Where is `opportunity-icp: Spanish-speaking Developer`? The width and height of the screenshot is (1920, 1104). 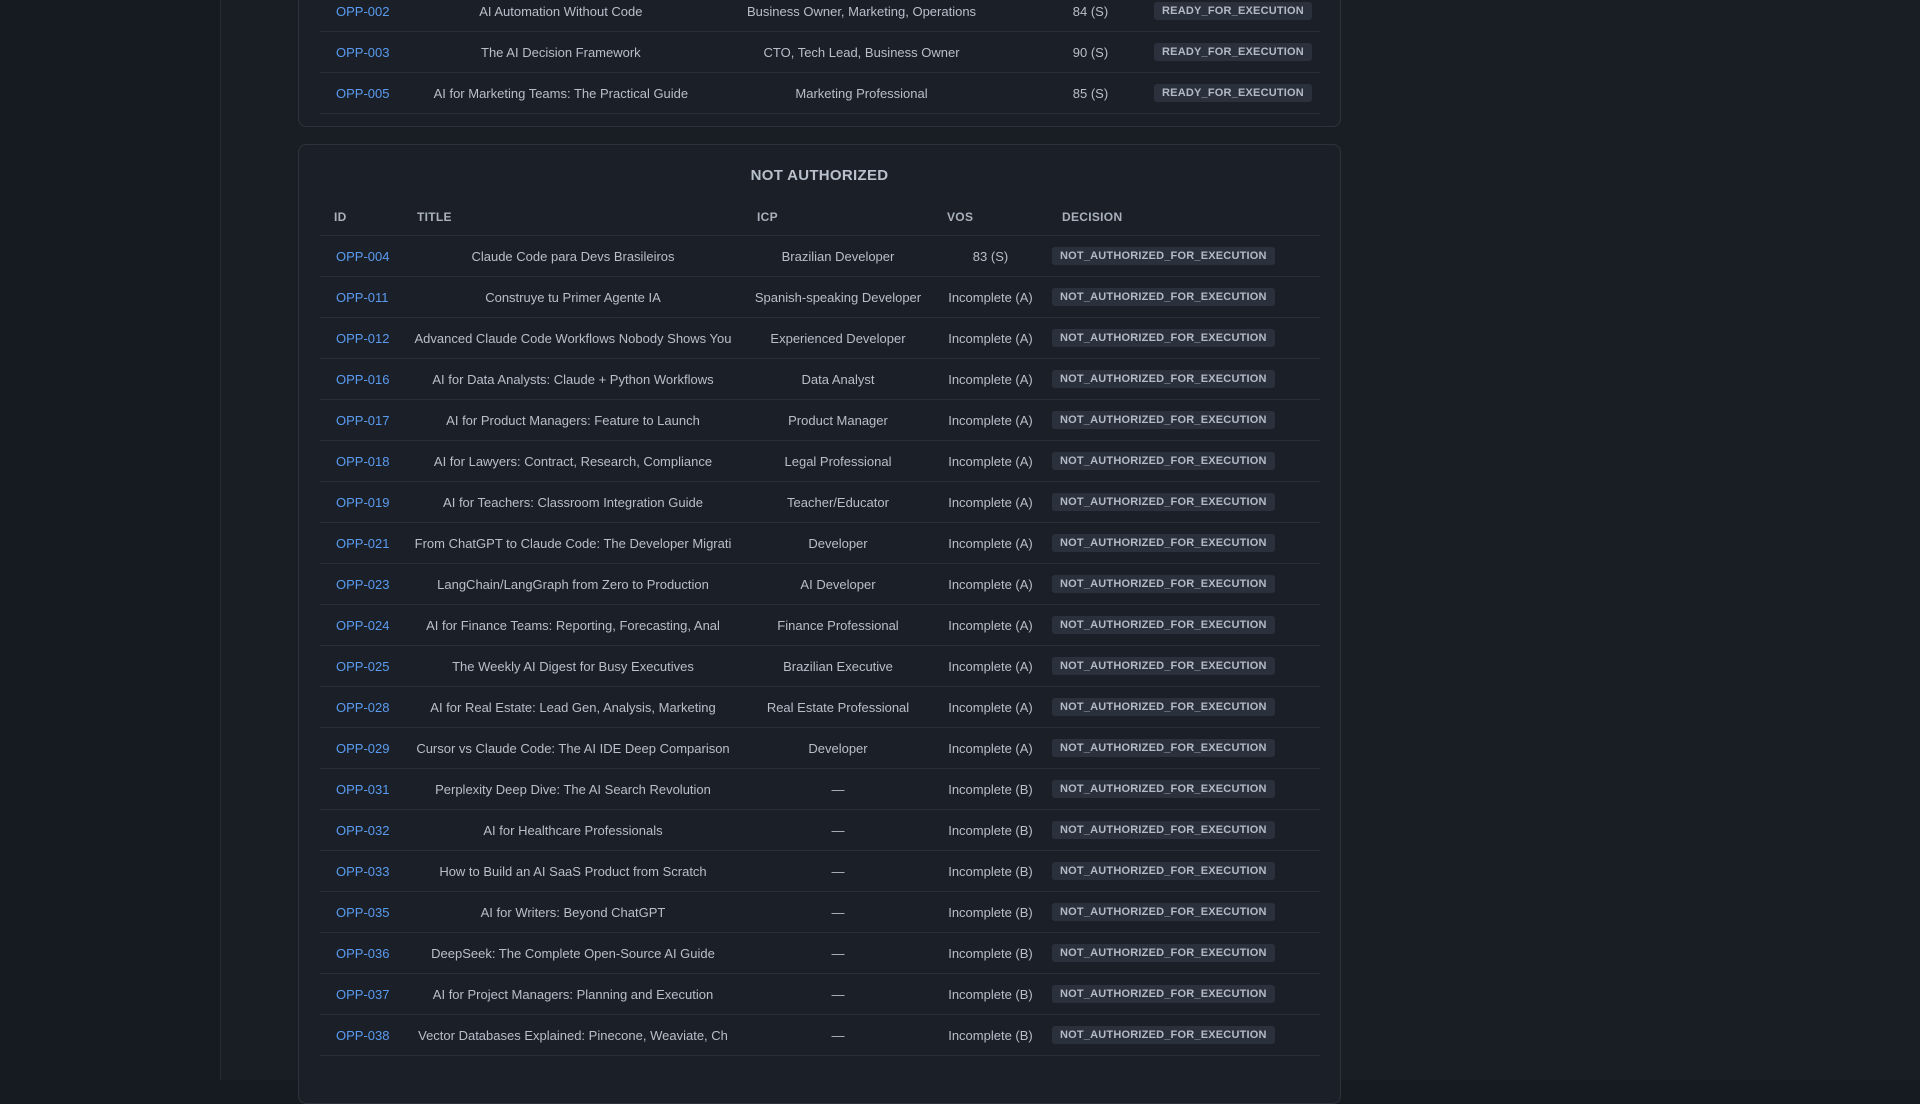 opportunity-icp: Spanish-speaking Developer is located at coordinates (838, 297).